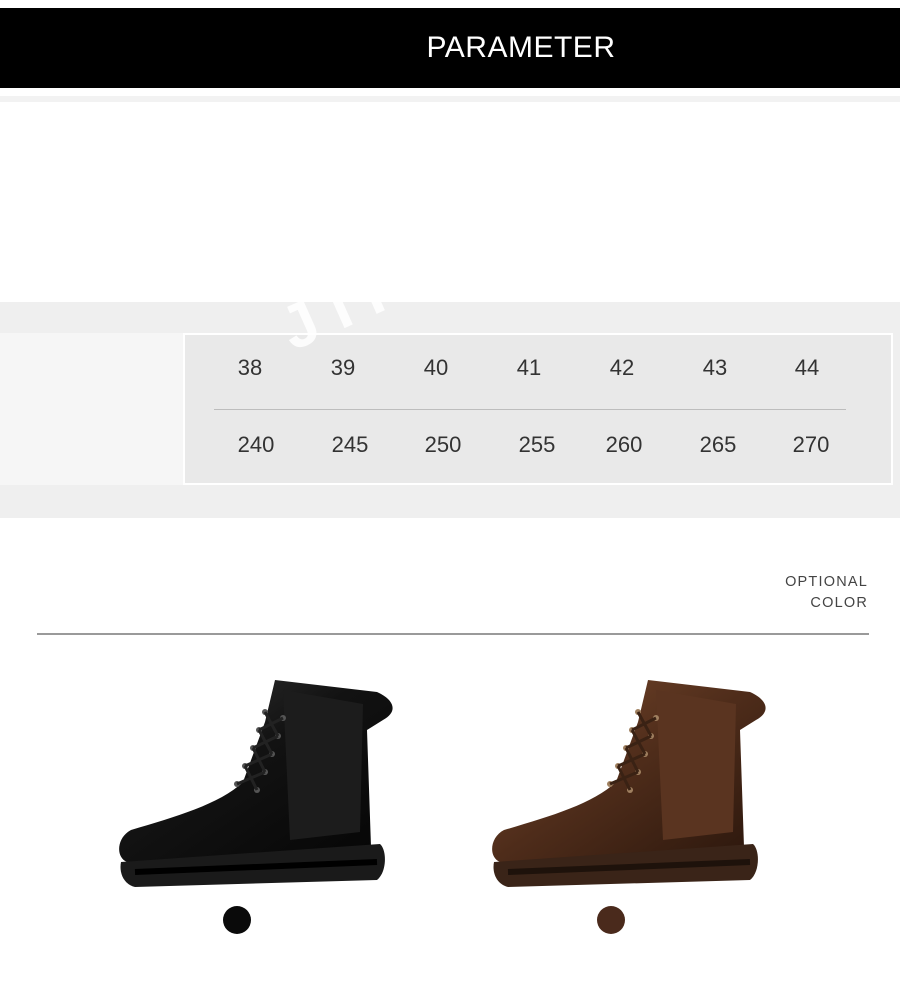 Image resolution: width=900 pixels, height=1000 pixels. I want to click on brown-boot-image, so click(633, 784).